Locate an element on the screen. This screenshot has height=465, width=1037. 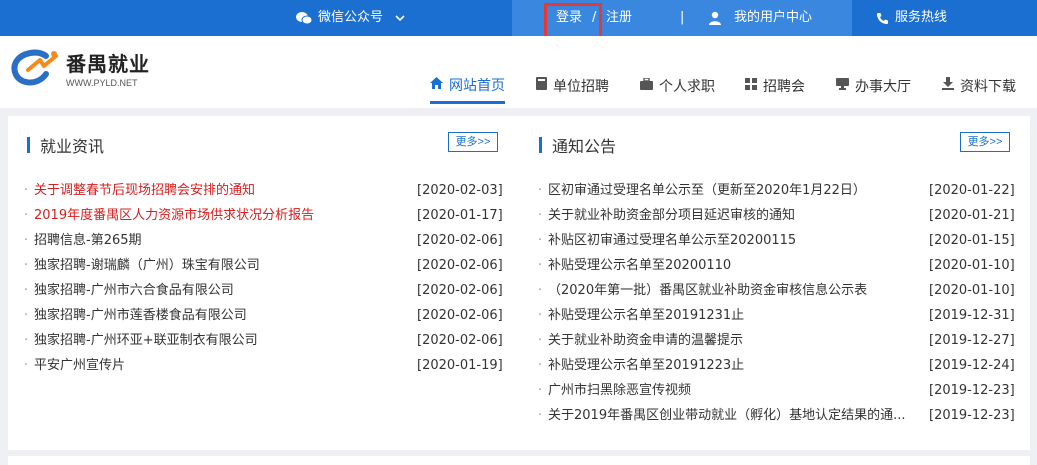
nav-job-fair-label: 招聘会 is located at coordinates (784, 87).